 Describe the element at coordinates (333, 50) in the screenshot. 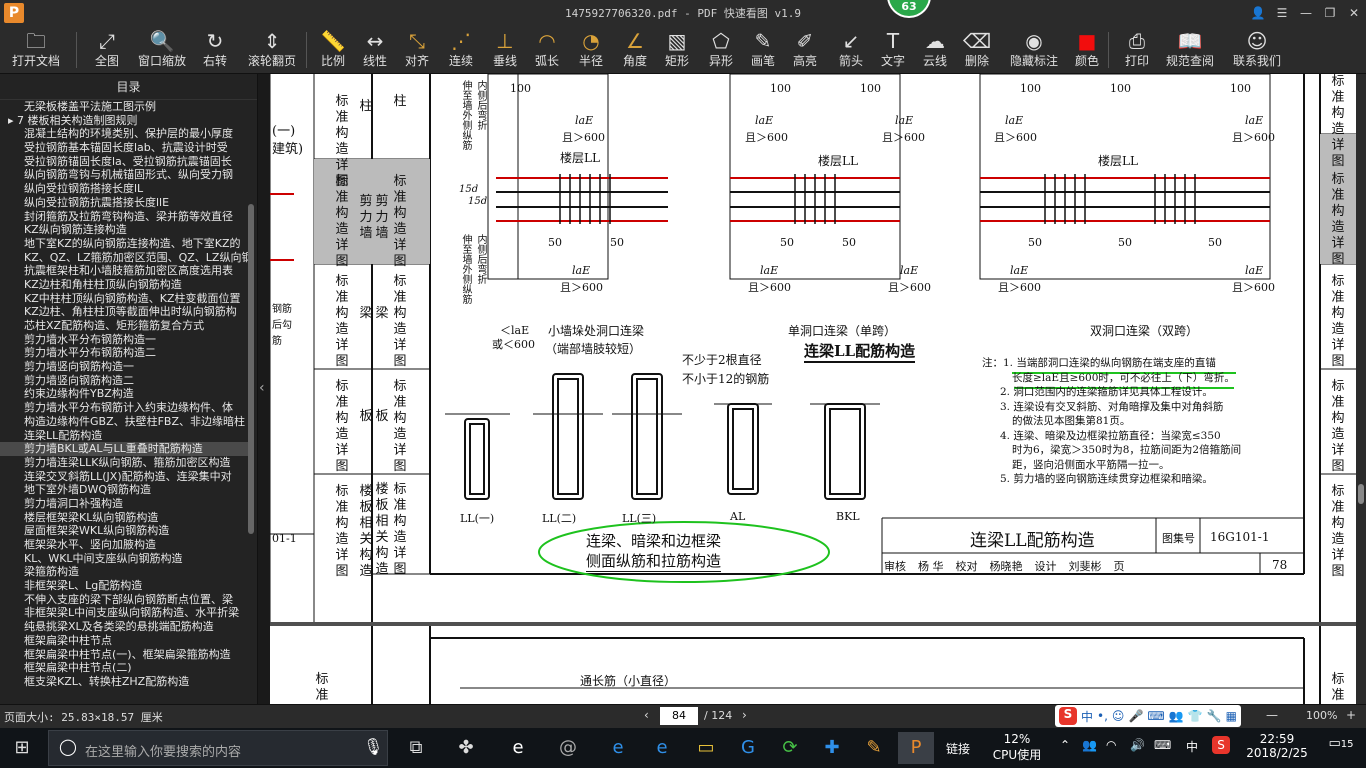

I see `tool-scale-ruler-button: 📏 比例` at that location.